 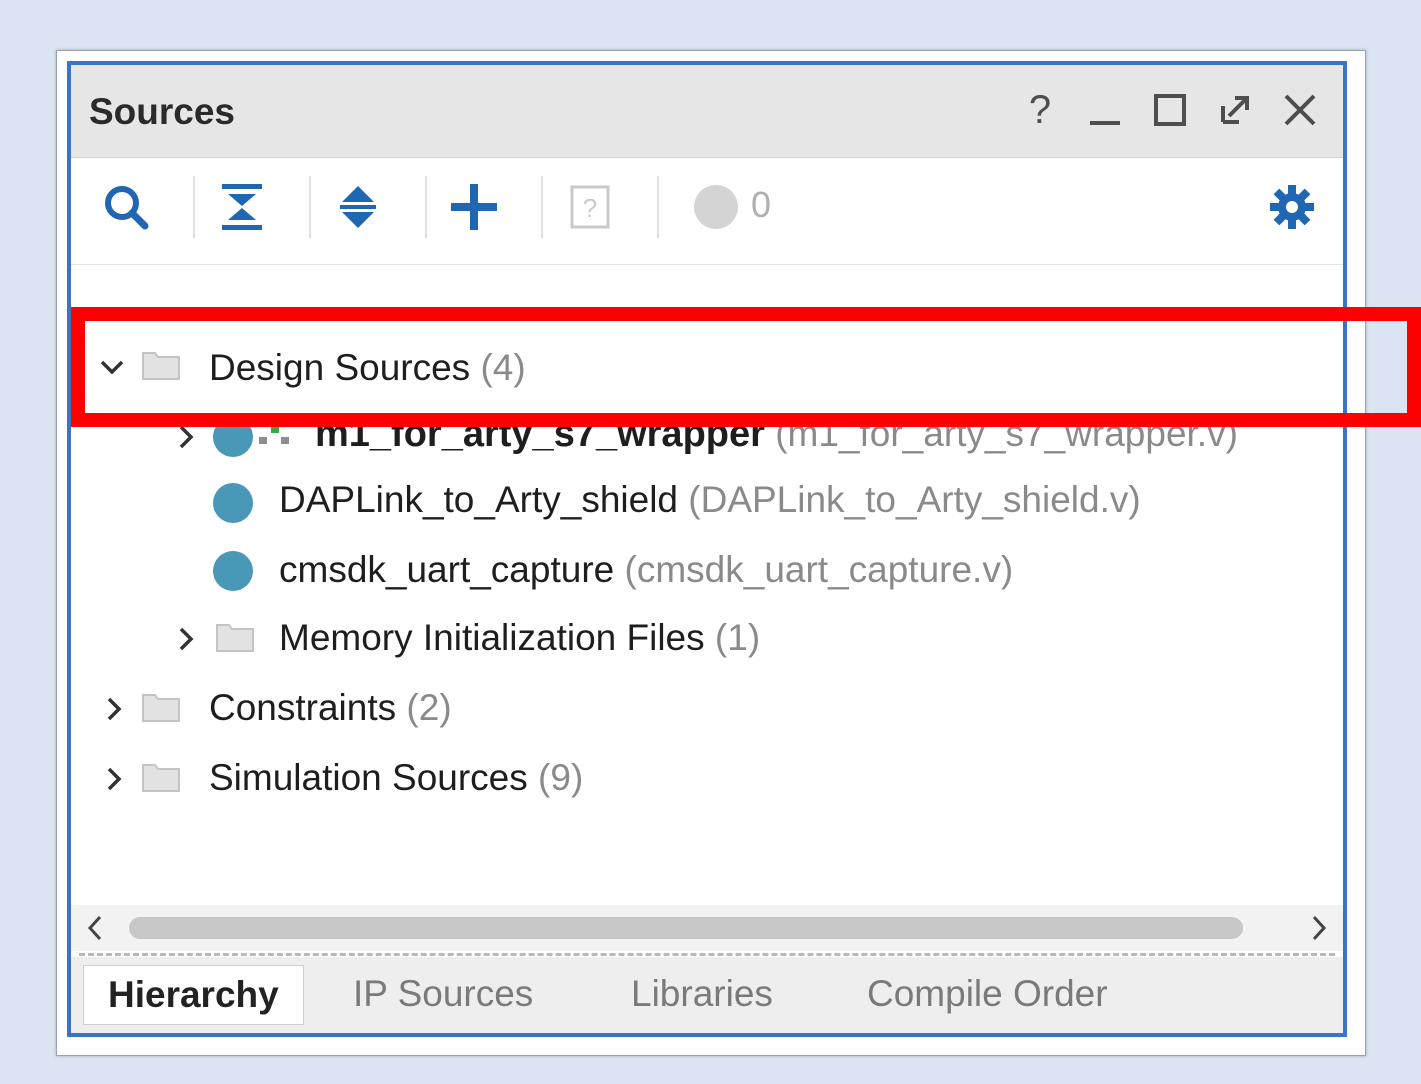 What do you see at coordinates (492, 637) in the screenshot?
I see `tree-item-label: Memory Initialization Files` at bounding box center [492, 637].